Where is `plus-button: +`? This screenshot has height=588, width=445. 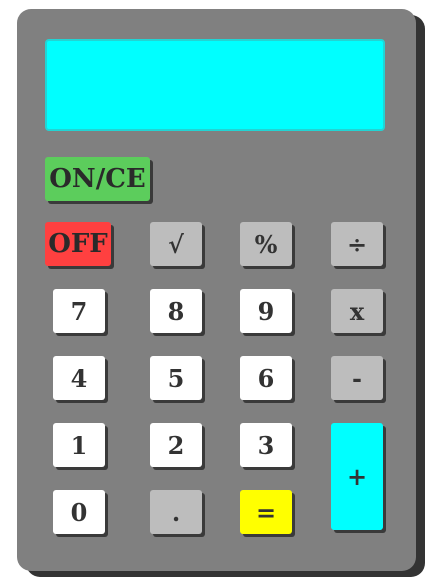
plus-button: + is located at coordinates (357, 476).